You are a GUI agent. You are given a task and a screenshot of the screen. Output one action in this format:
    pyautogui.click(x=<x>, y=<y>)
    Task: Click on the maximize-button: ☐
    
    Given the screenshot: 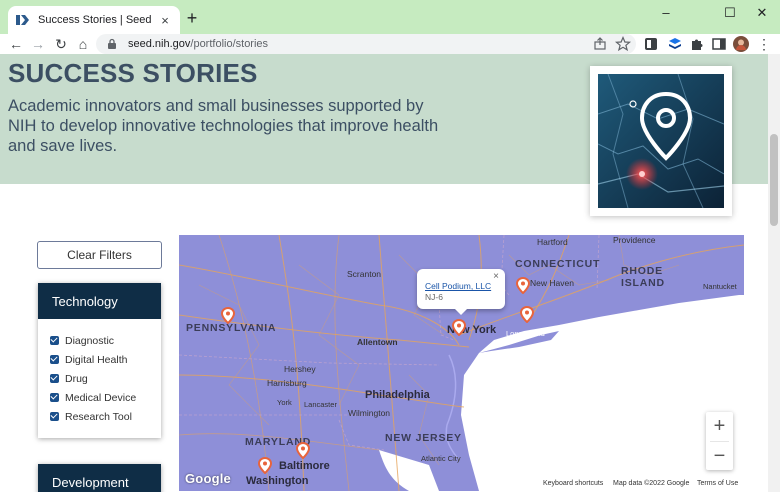 What is the action you would take?
    pyautogui.click(x=730, y=13)
    